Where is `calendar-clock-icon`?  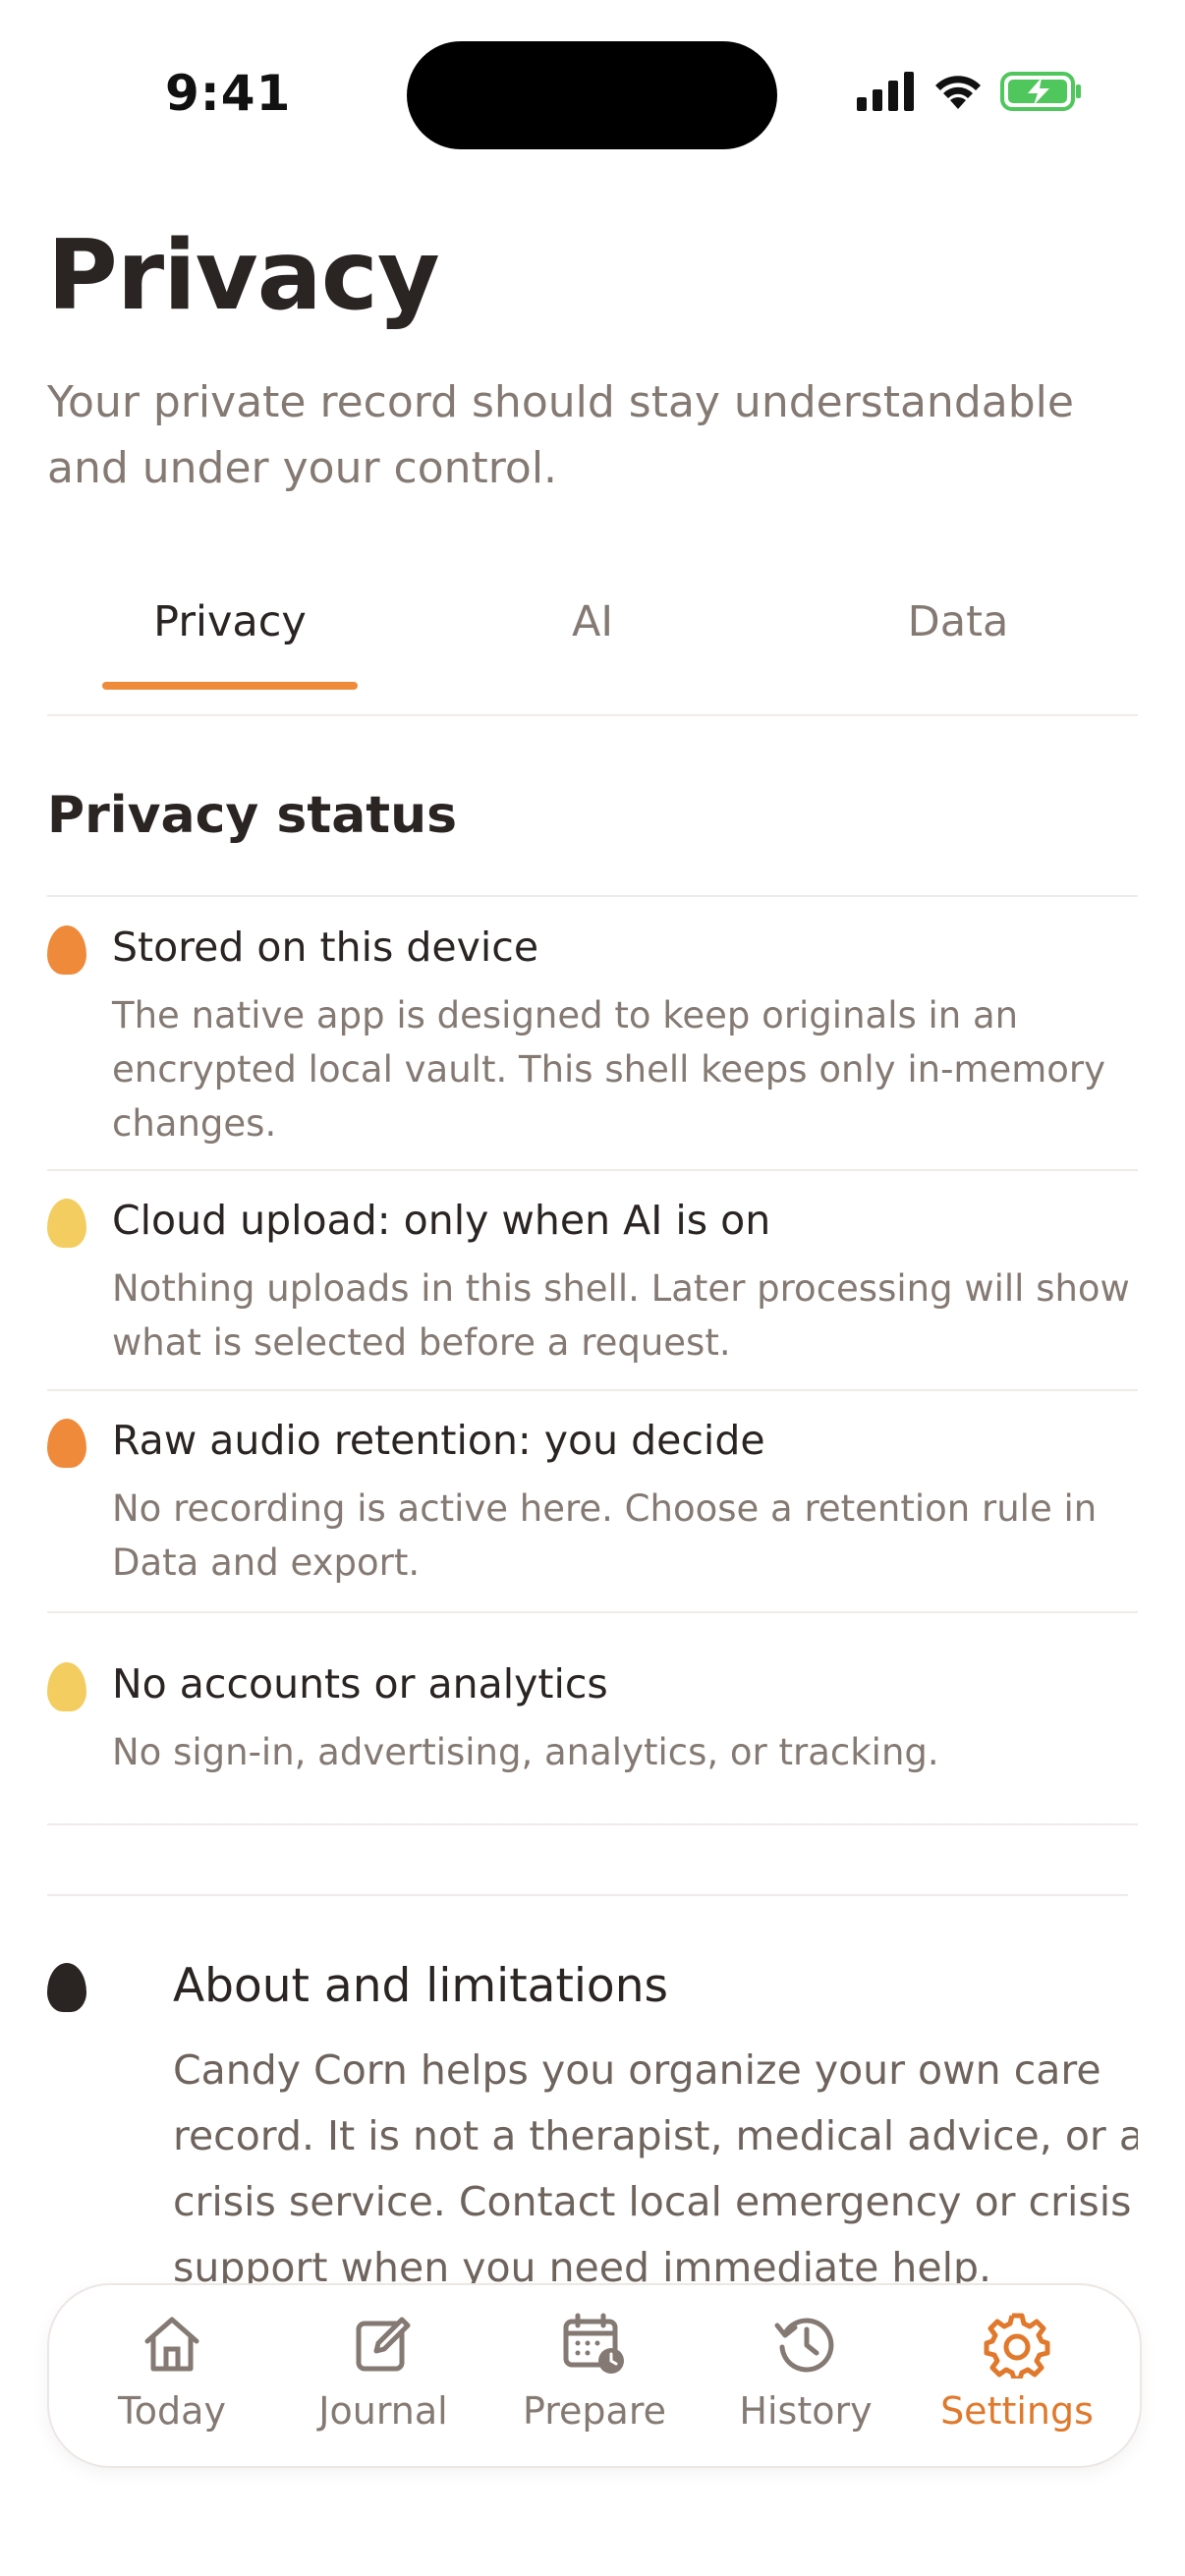 calendar-clock-icon is located at coordinates (594, 2344).